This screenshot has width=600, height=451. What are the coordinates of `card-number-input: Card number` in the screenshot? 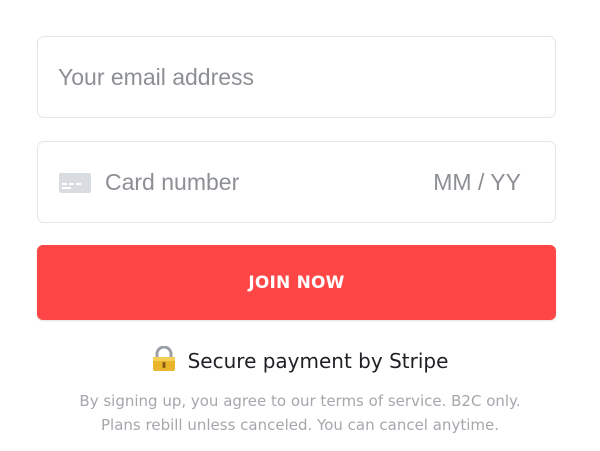 It's located at (172, 182).